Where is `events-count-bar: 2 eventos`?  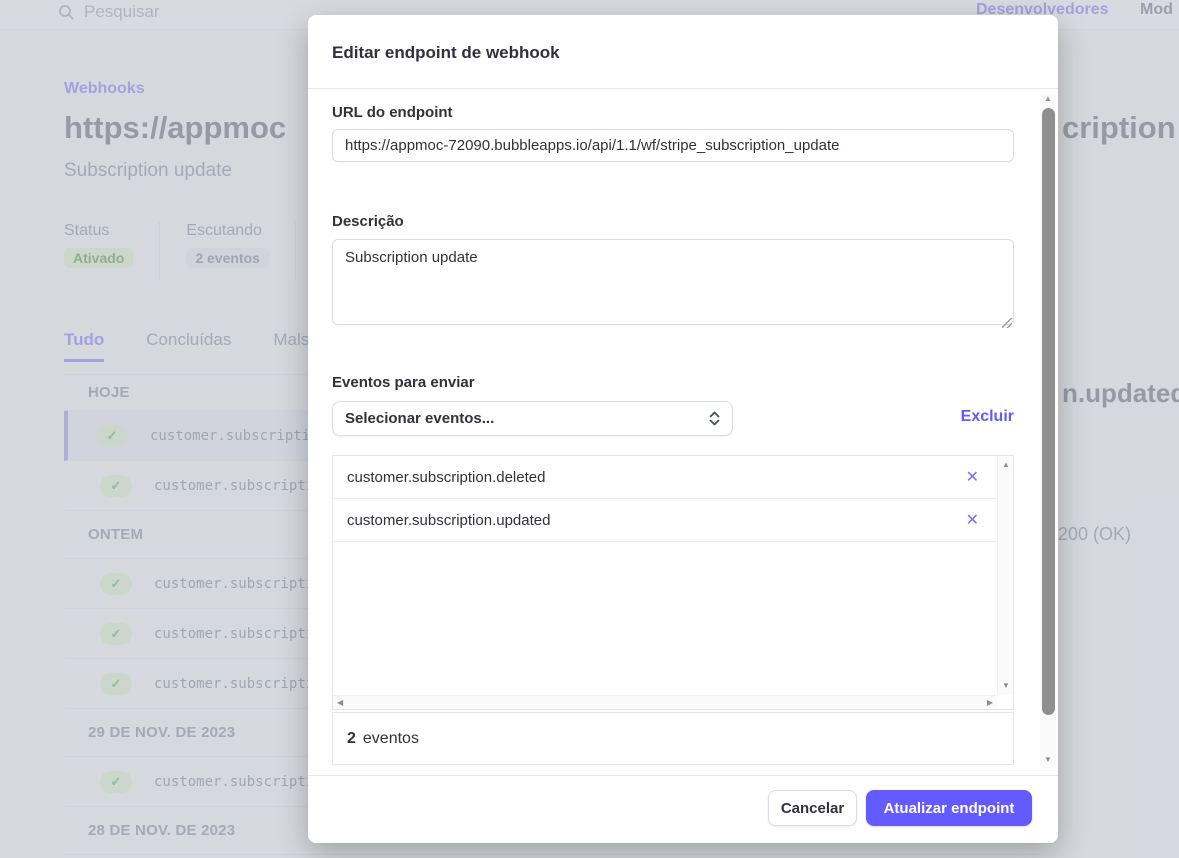 events-count-bar: 2 eventos is located at coordinates (673, 738).